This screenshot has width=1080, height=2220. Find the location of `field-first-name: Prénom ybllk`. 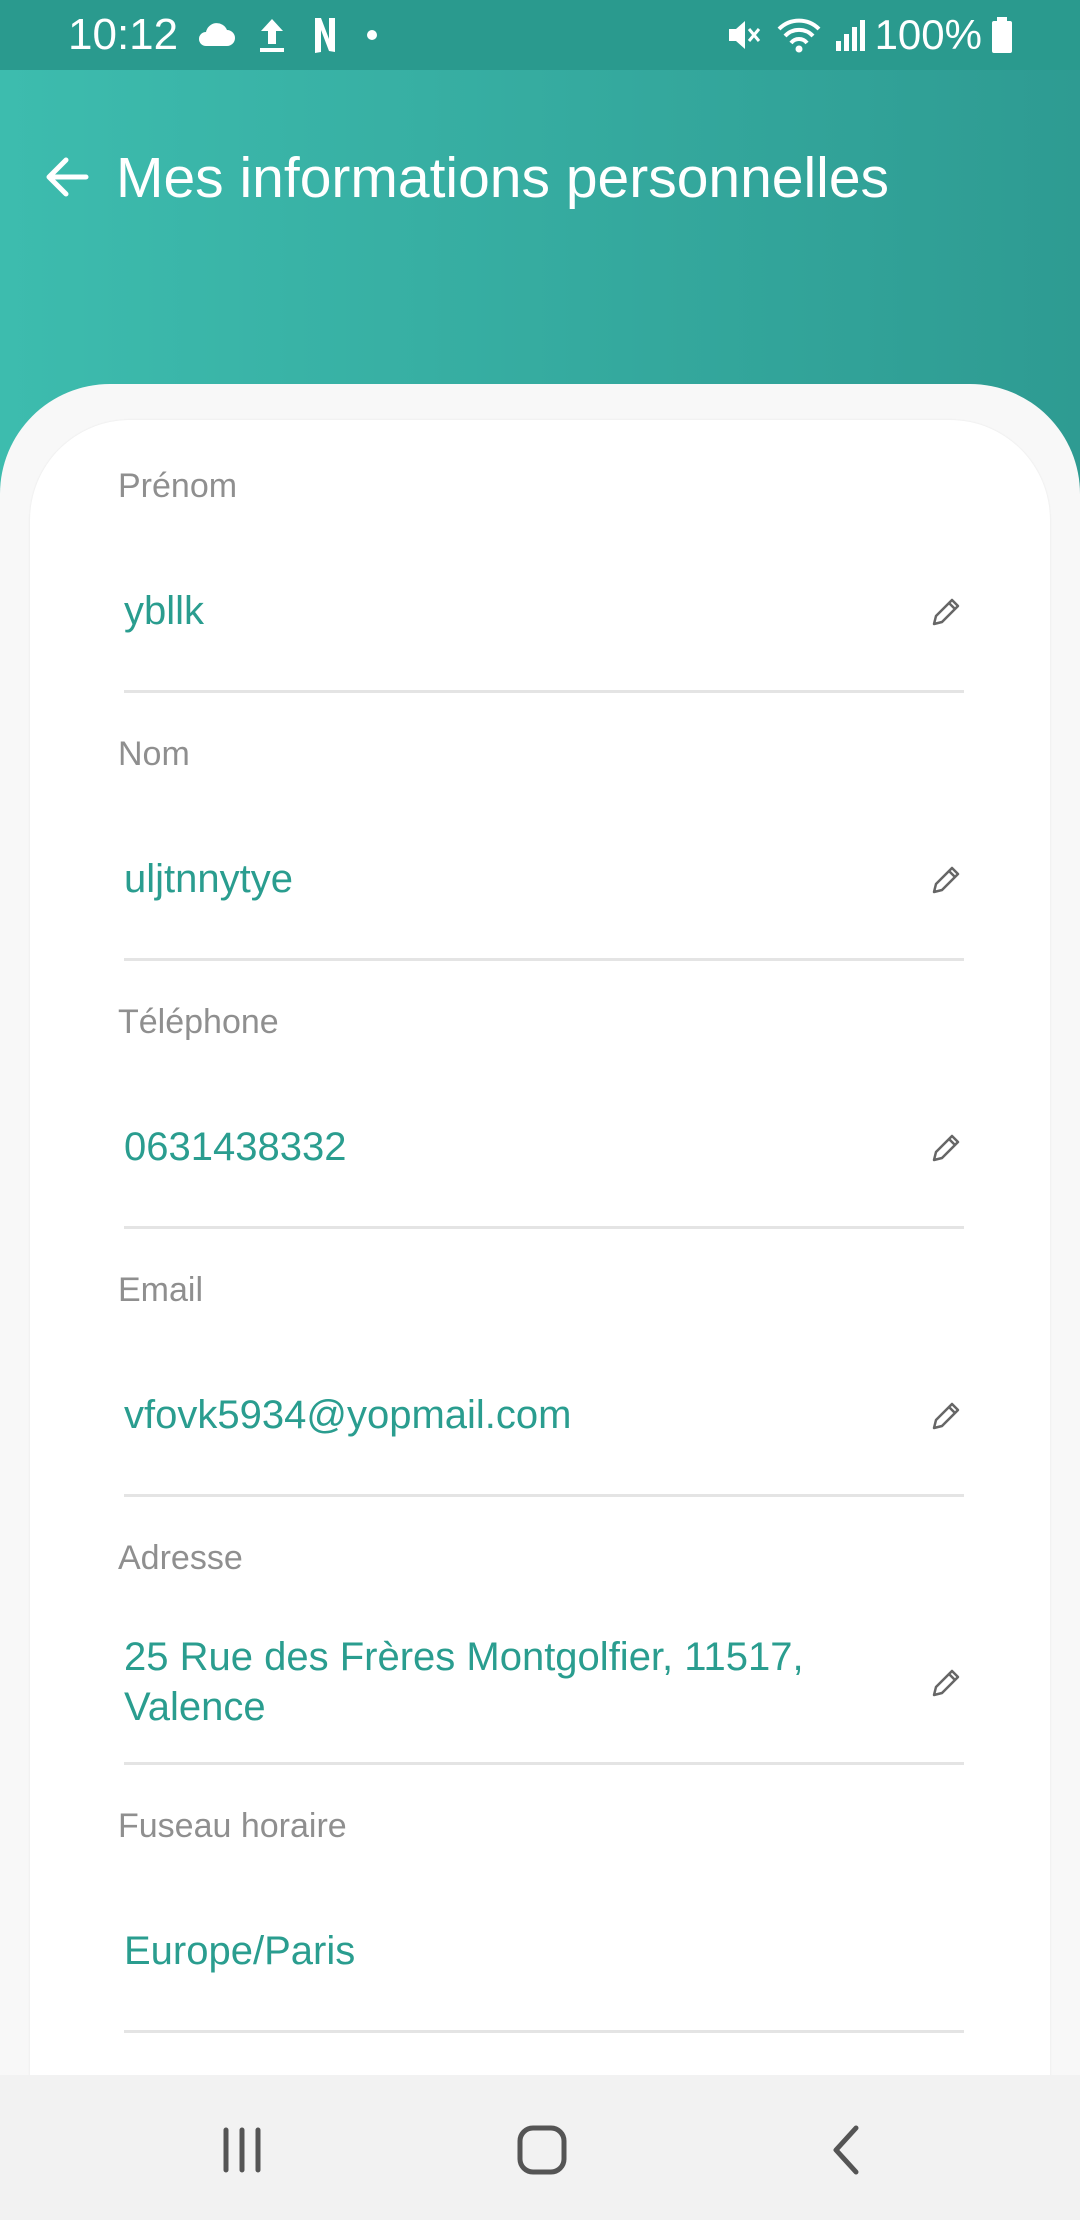

field-first-name: Prénom ybllk is located at coordinates (541, 581).